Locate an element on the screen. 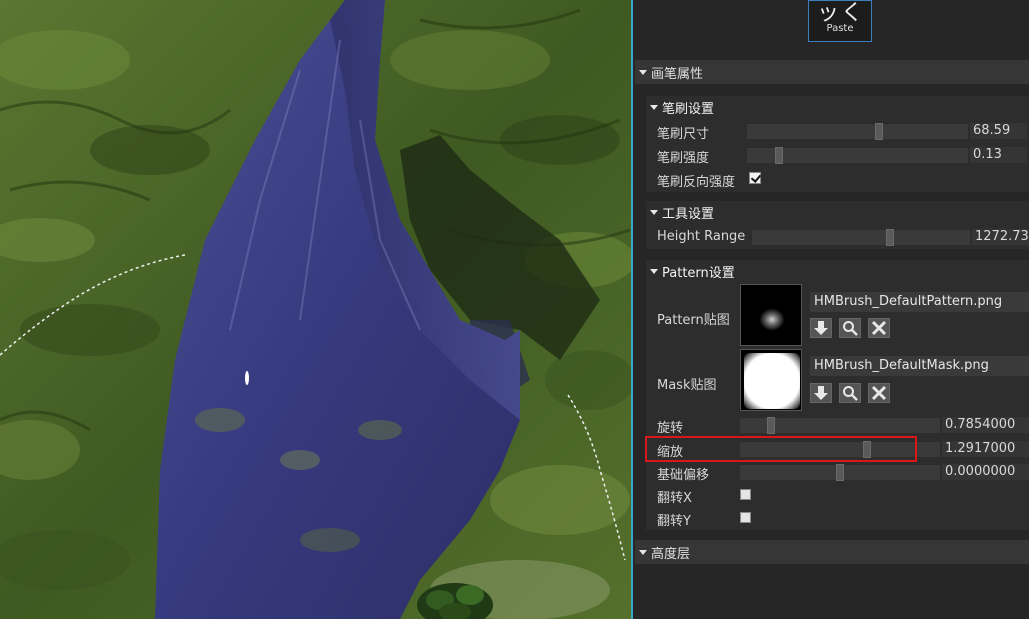 The width and height of the screenshot is (1029, 619). brush-reverse-checkbox is located at coordinates (755, 178).